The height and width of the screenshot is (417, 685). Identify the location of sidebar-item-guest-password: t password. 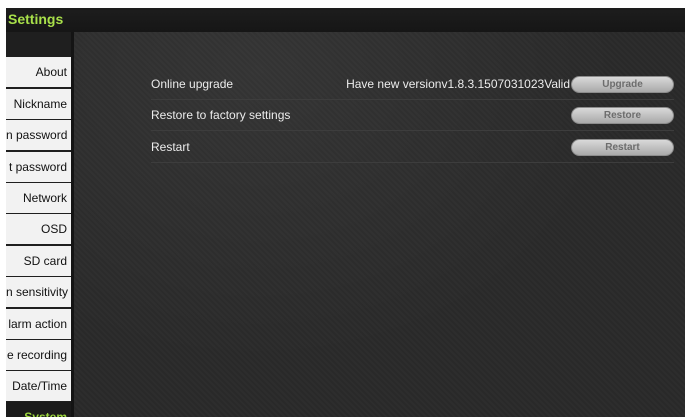
(38, 167).